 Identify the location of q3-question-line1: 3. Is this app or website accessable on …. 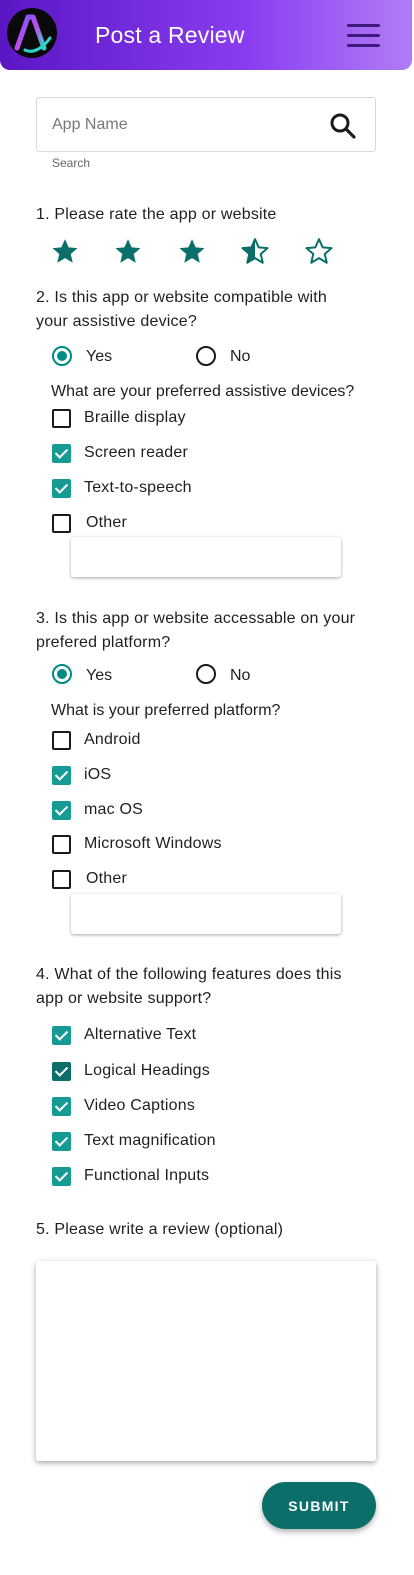
(196, 618).